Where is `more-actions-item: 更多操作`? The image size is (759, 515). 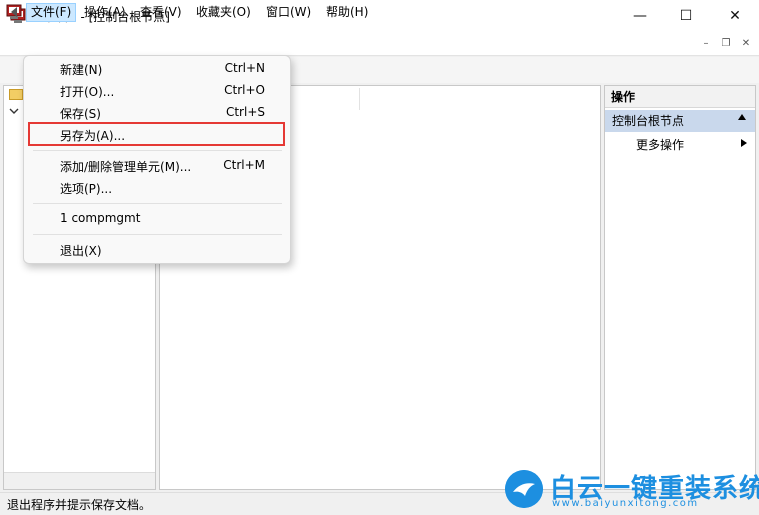 more-actions-item: 更多操作 is located at coordinates (660, 145).